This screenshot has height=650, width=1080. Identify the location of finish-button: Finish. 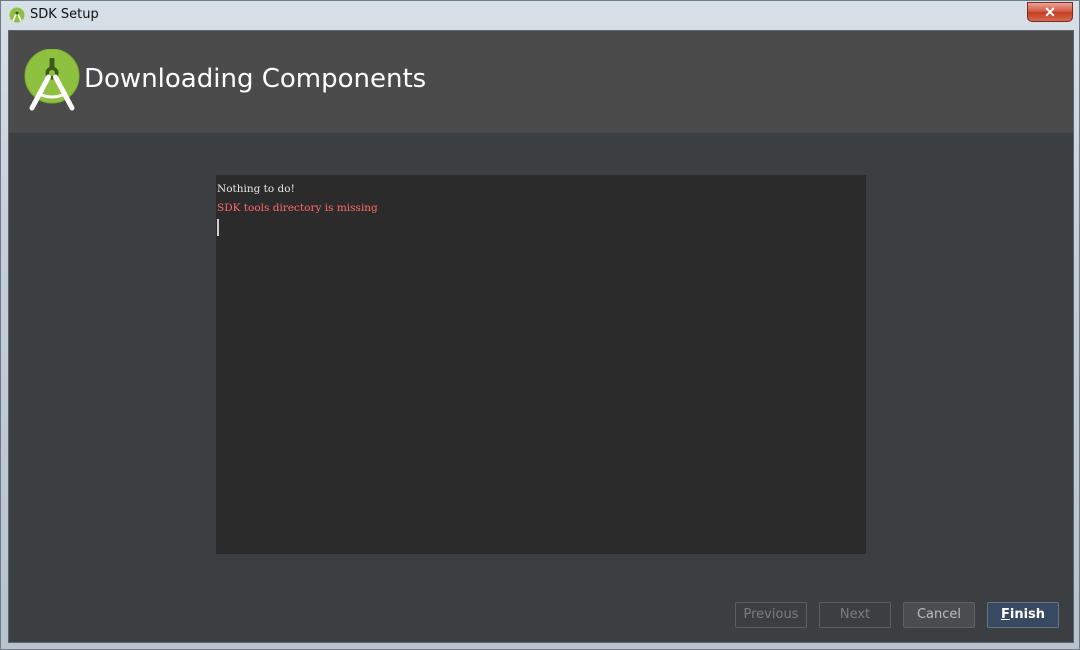
(1023, 615).